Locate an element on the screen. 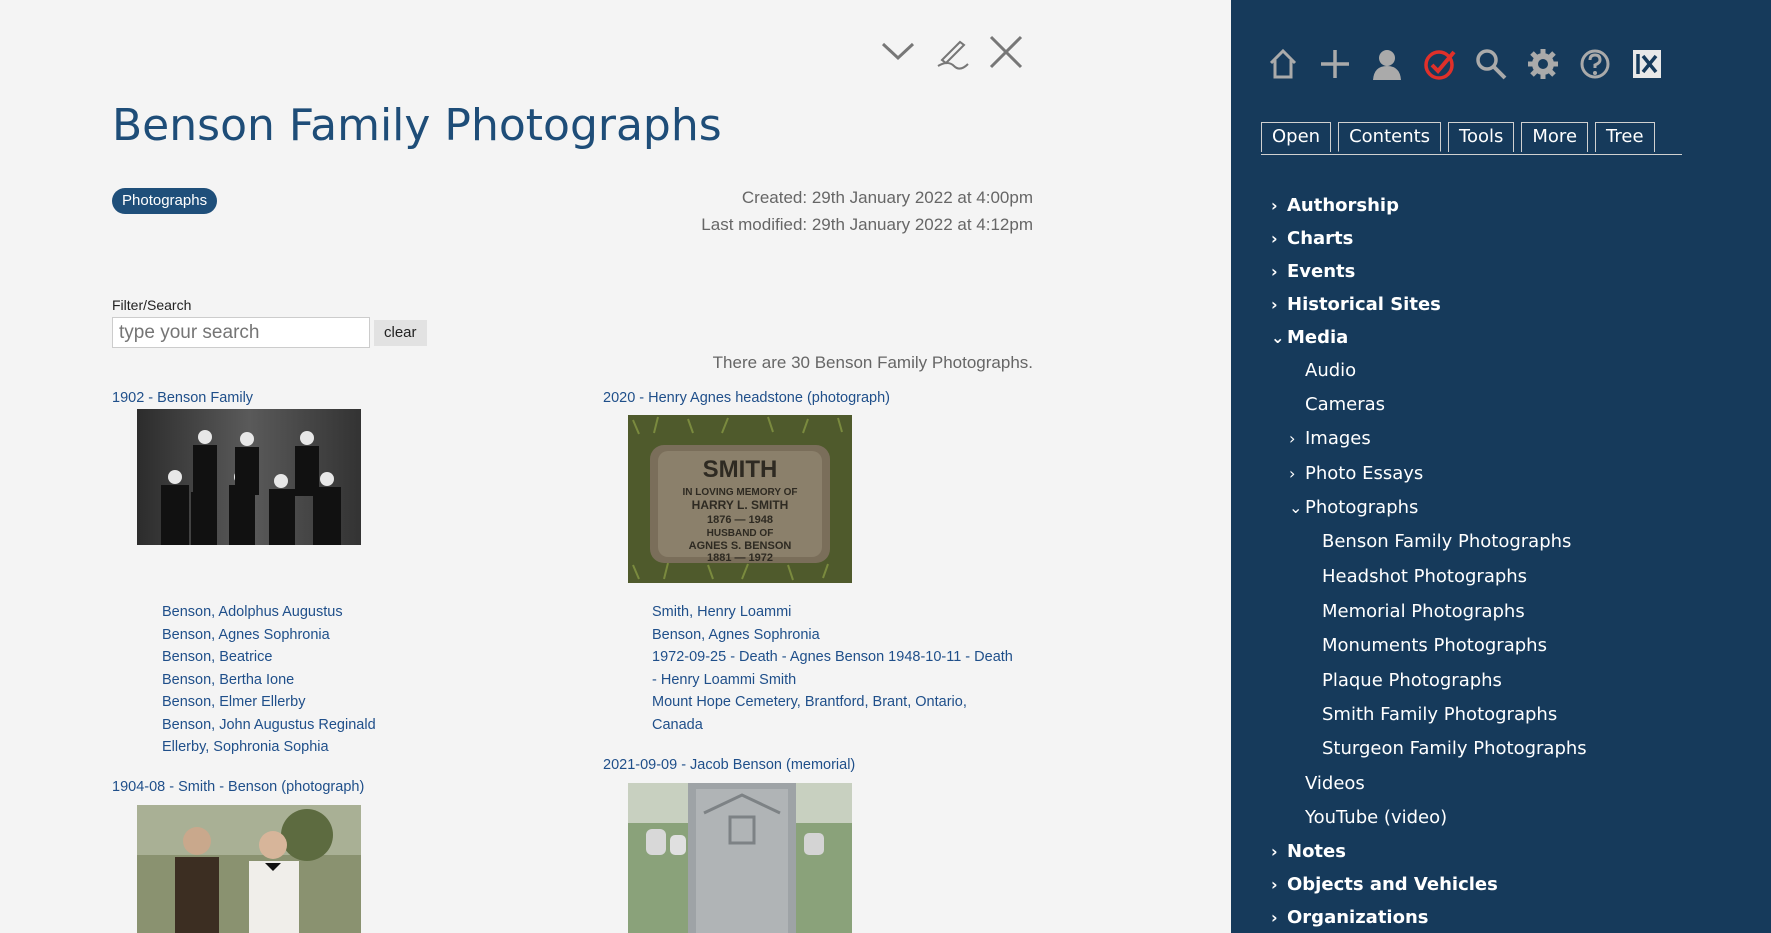  home-button is located at coordinates (1283, 64).